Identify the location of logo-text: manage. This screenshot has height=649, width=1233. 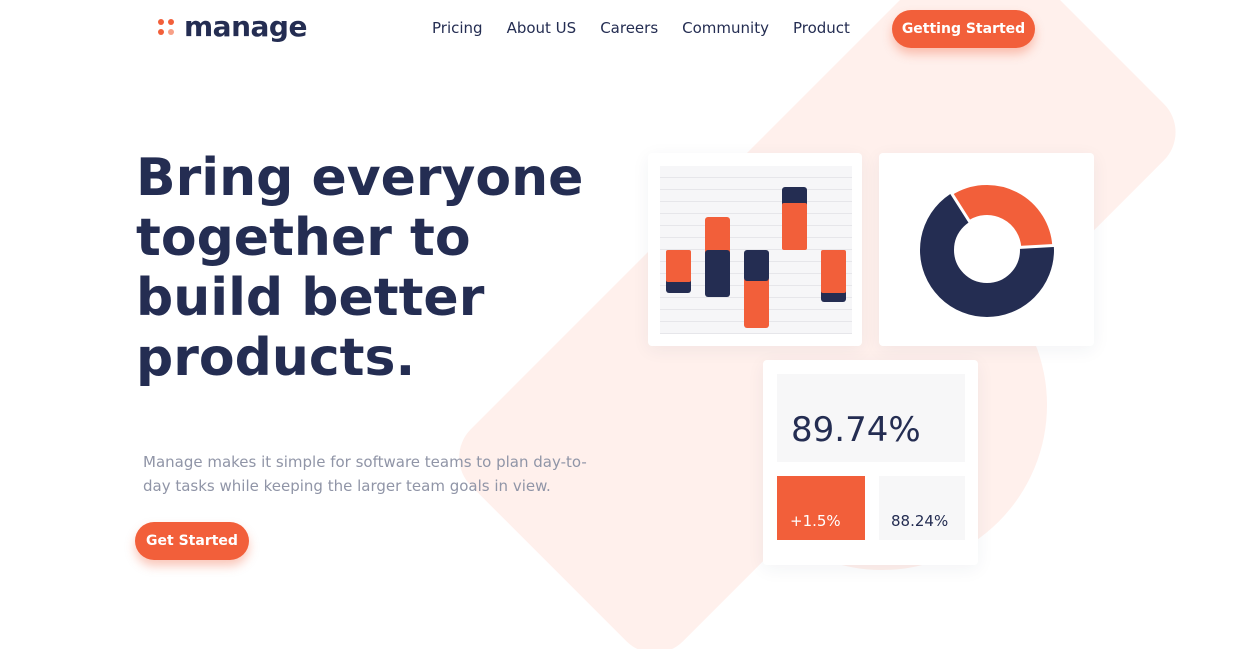
(245, 26).